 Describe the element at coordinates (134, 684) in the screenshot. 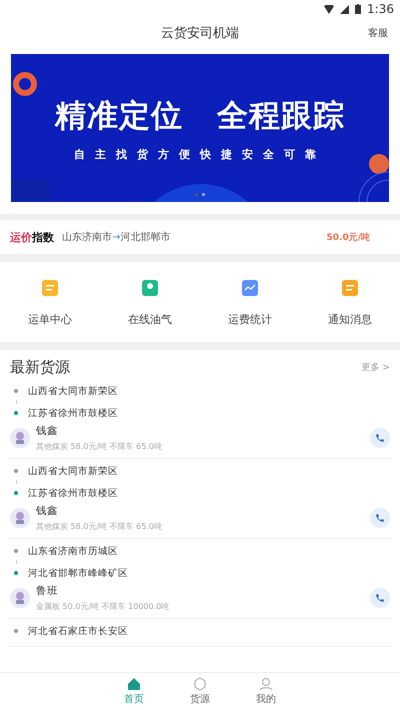

I see `home-icon` at that location.